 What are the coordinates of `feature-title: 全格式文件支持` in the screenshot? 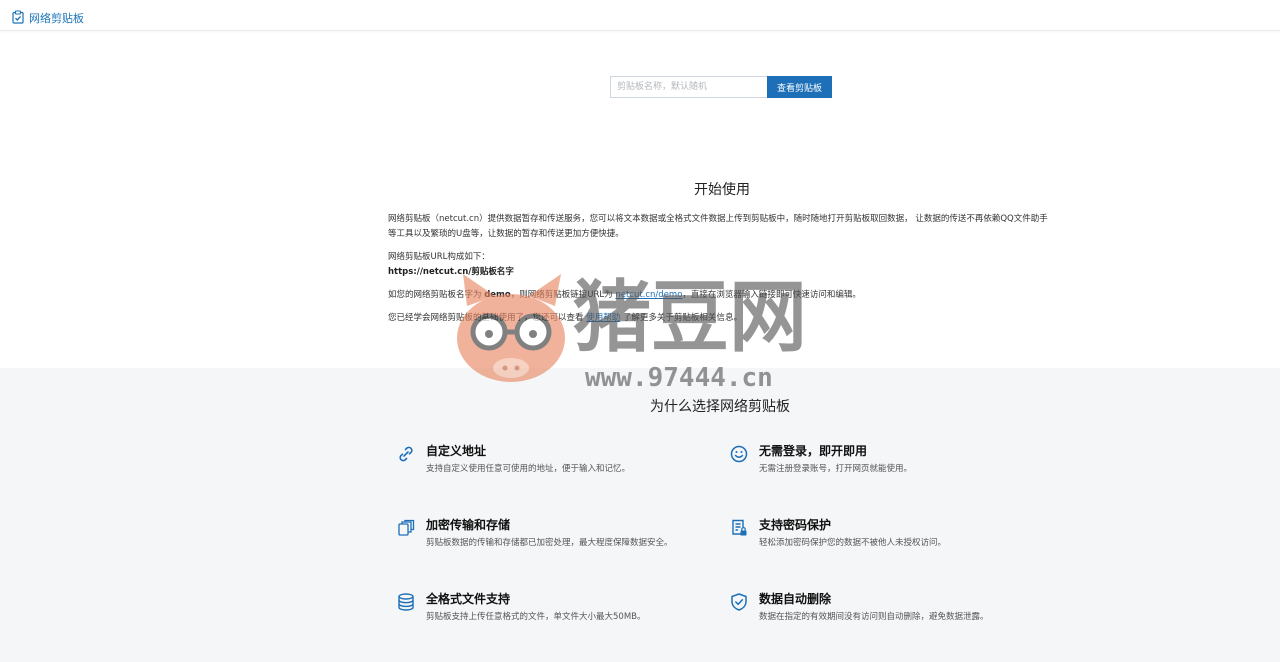 It's located at (468, 599).